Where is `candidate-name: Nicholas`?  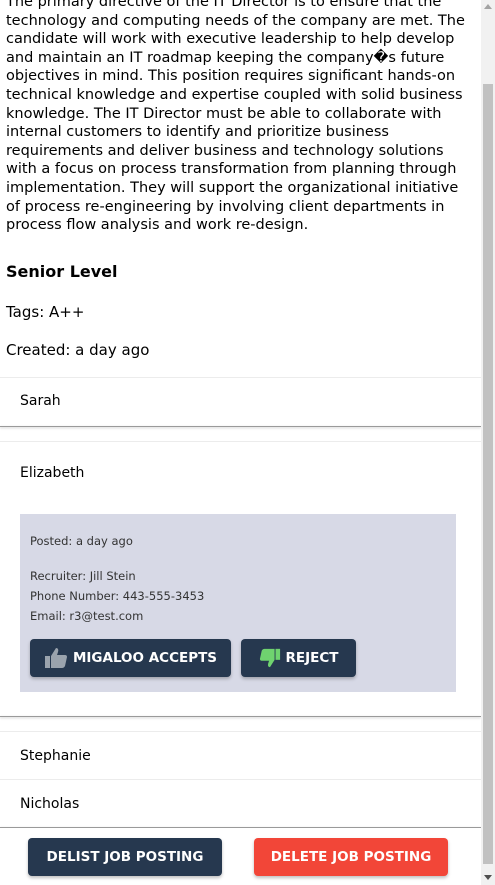
candidate-name: Nicholas is located at coordinates (50, 804).